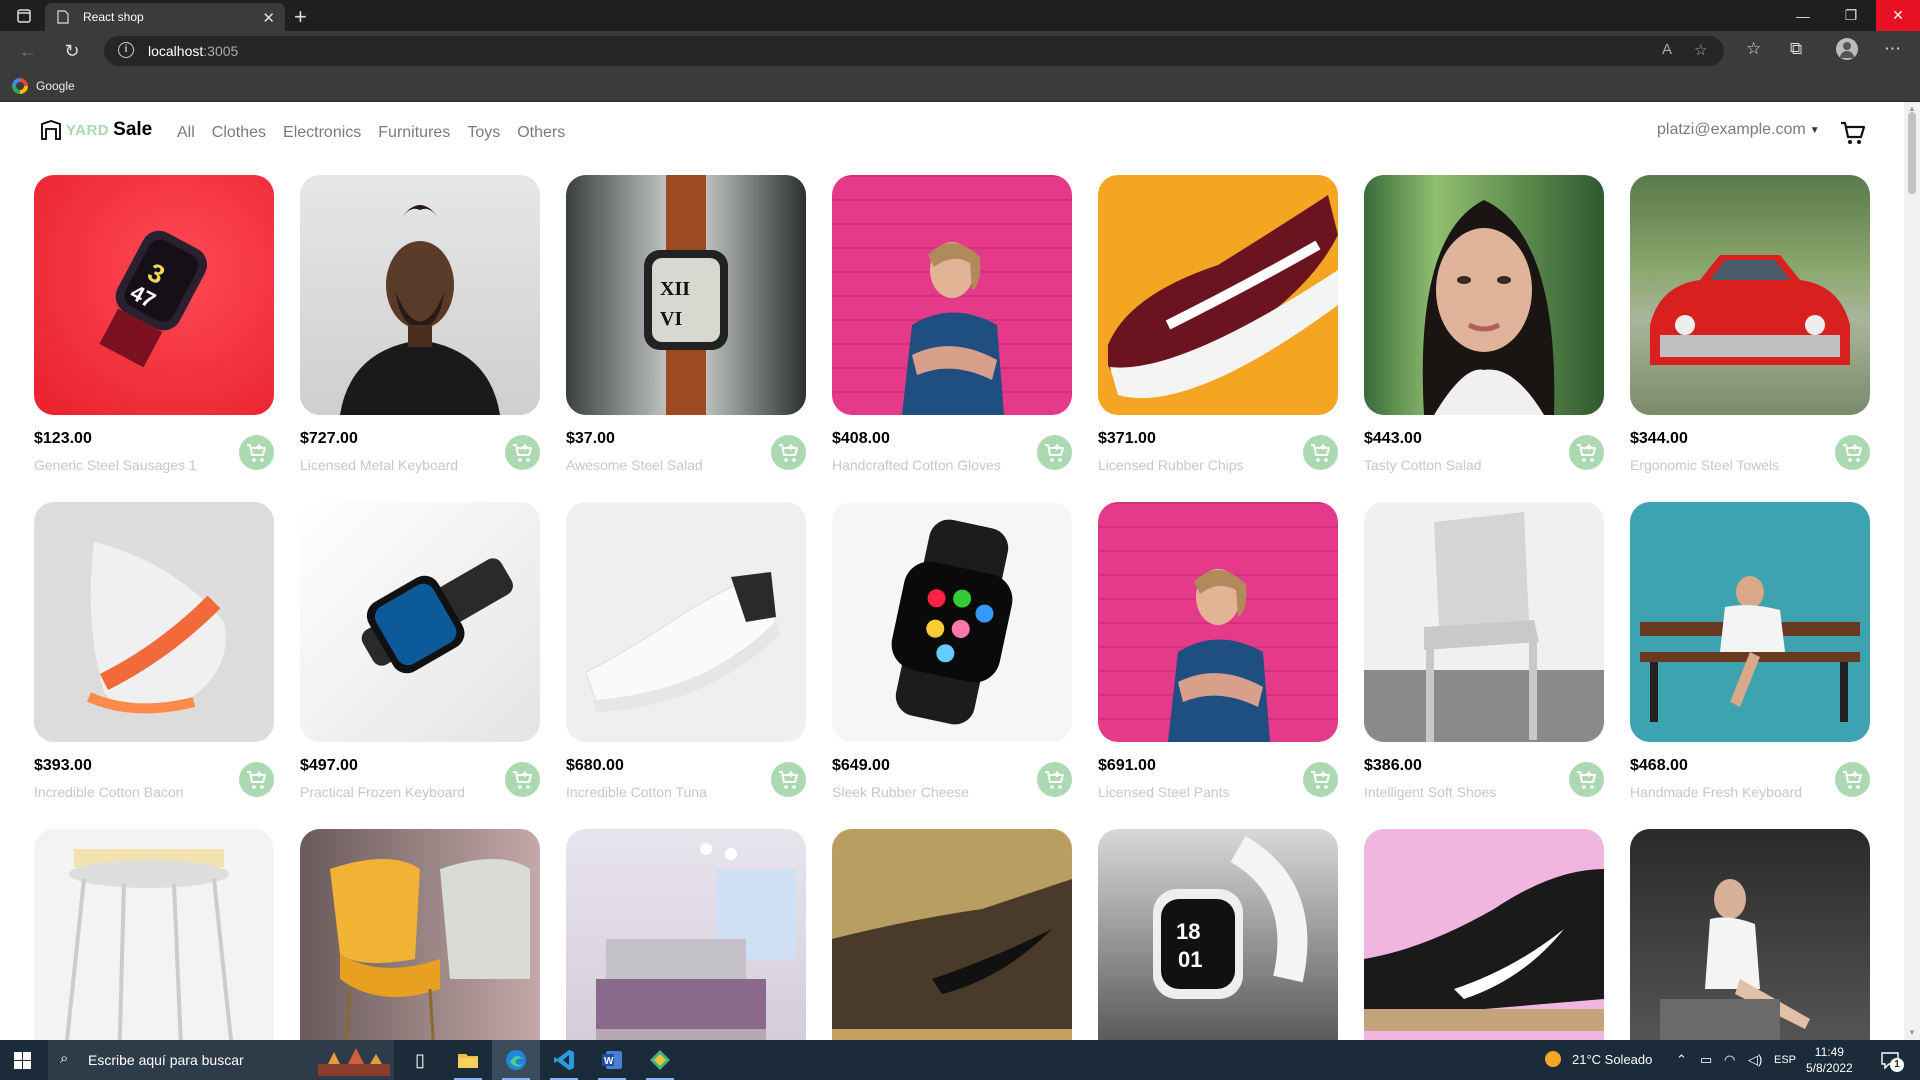 The image size is (1920, 1080). What do you see at coordinates (914, 51) in the screenshot?
I see `url-field: i localhost:3005 A ☆` at bounding box center [914, 51].